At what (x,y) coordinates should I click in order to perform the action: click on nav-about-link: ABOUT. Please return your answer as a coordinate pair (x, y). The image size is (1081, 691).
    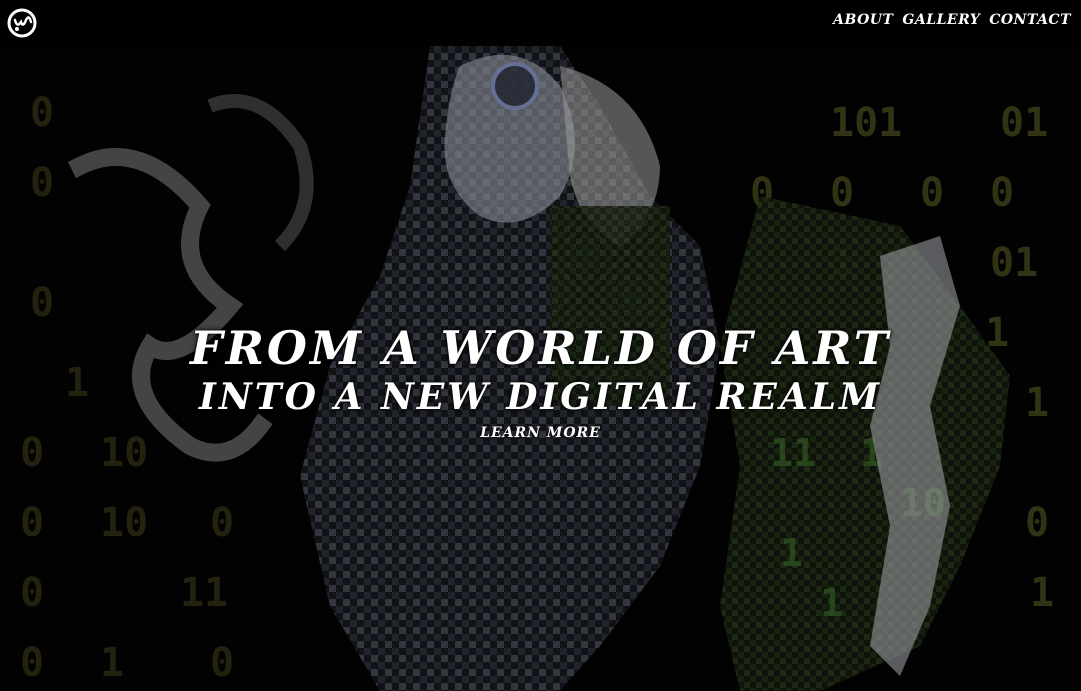
    Looking at the image, I should click on (863, 20).